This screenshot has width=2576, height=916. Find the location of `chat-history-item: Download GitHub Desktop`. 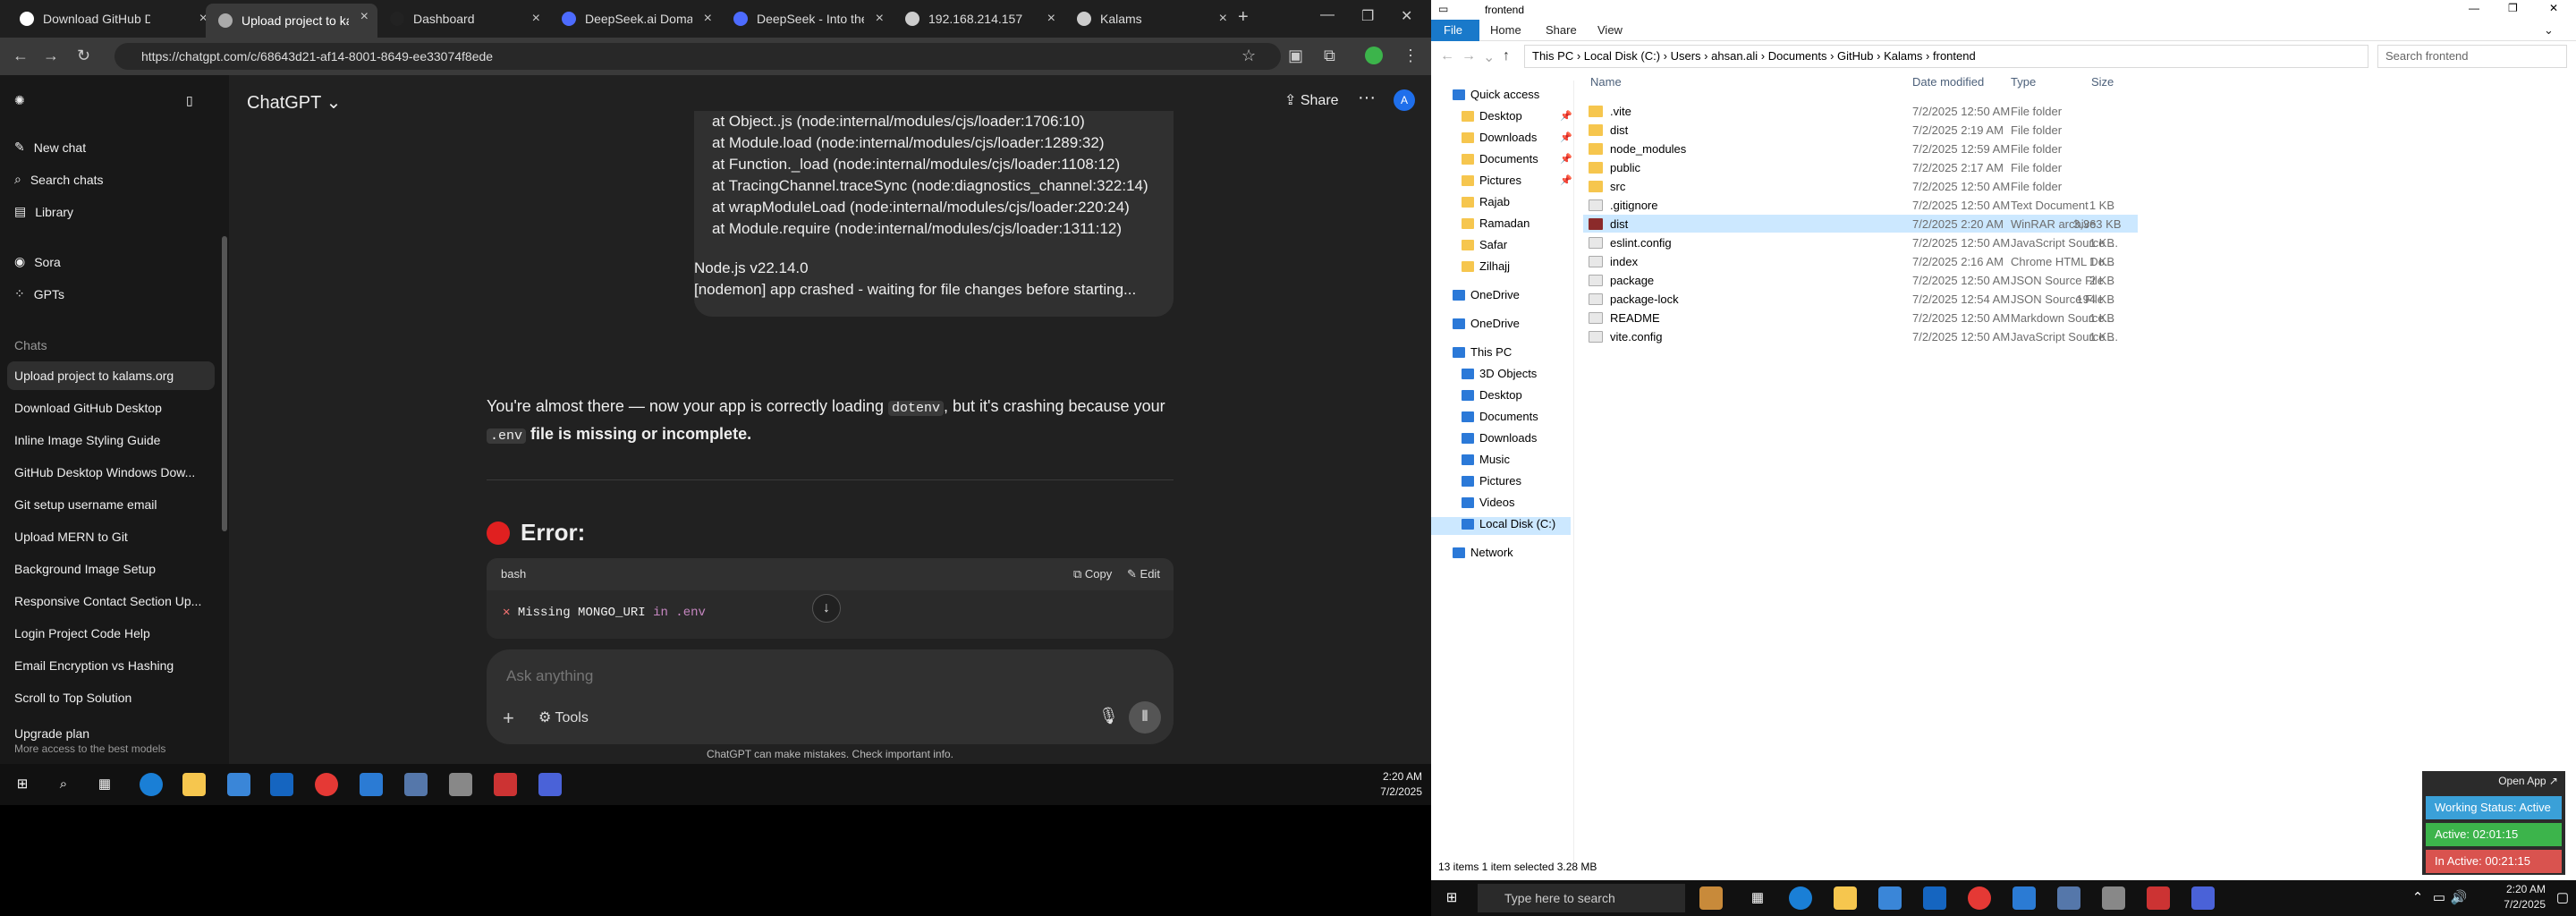

chat-history-item: Download GitHub Desktop is located at coordinates (111, 408).